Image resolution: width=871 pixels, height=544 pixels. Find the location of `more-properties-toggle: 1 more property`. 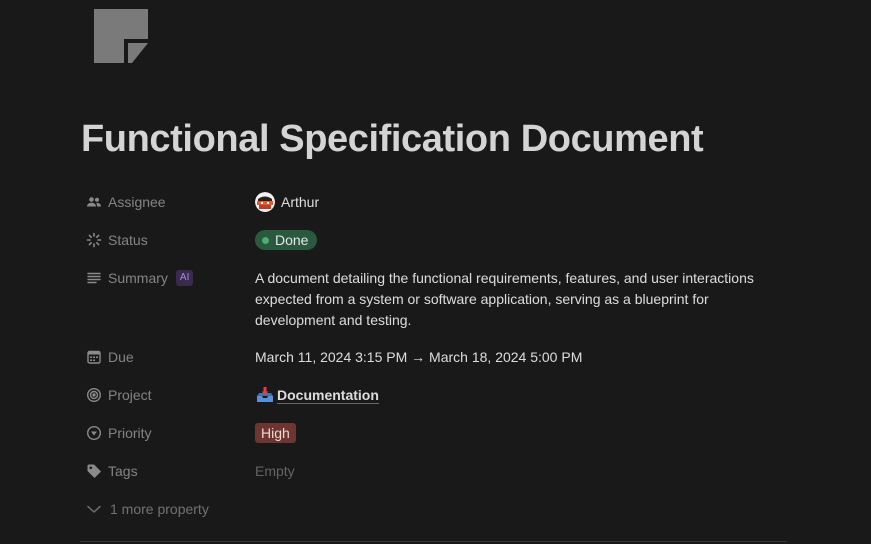

more-properties-toggle: 1 more property is located at coordinates (440, 509).